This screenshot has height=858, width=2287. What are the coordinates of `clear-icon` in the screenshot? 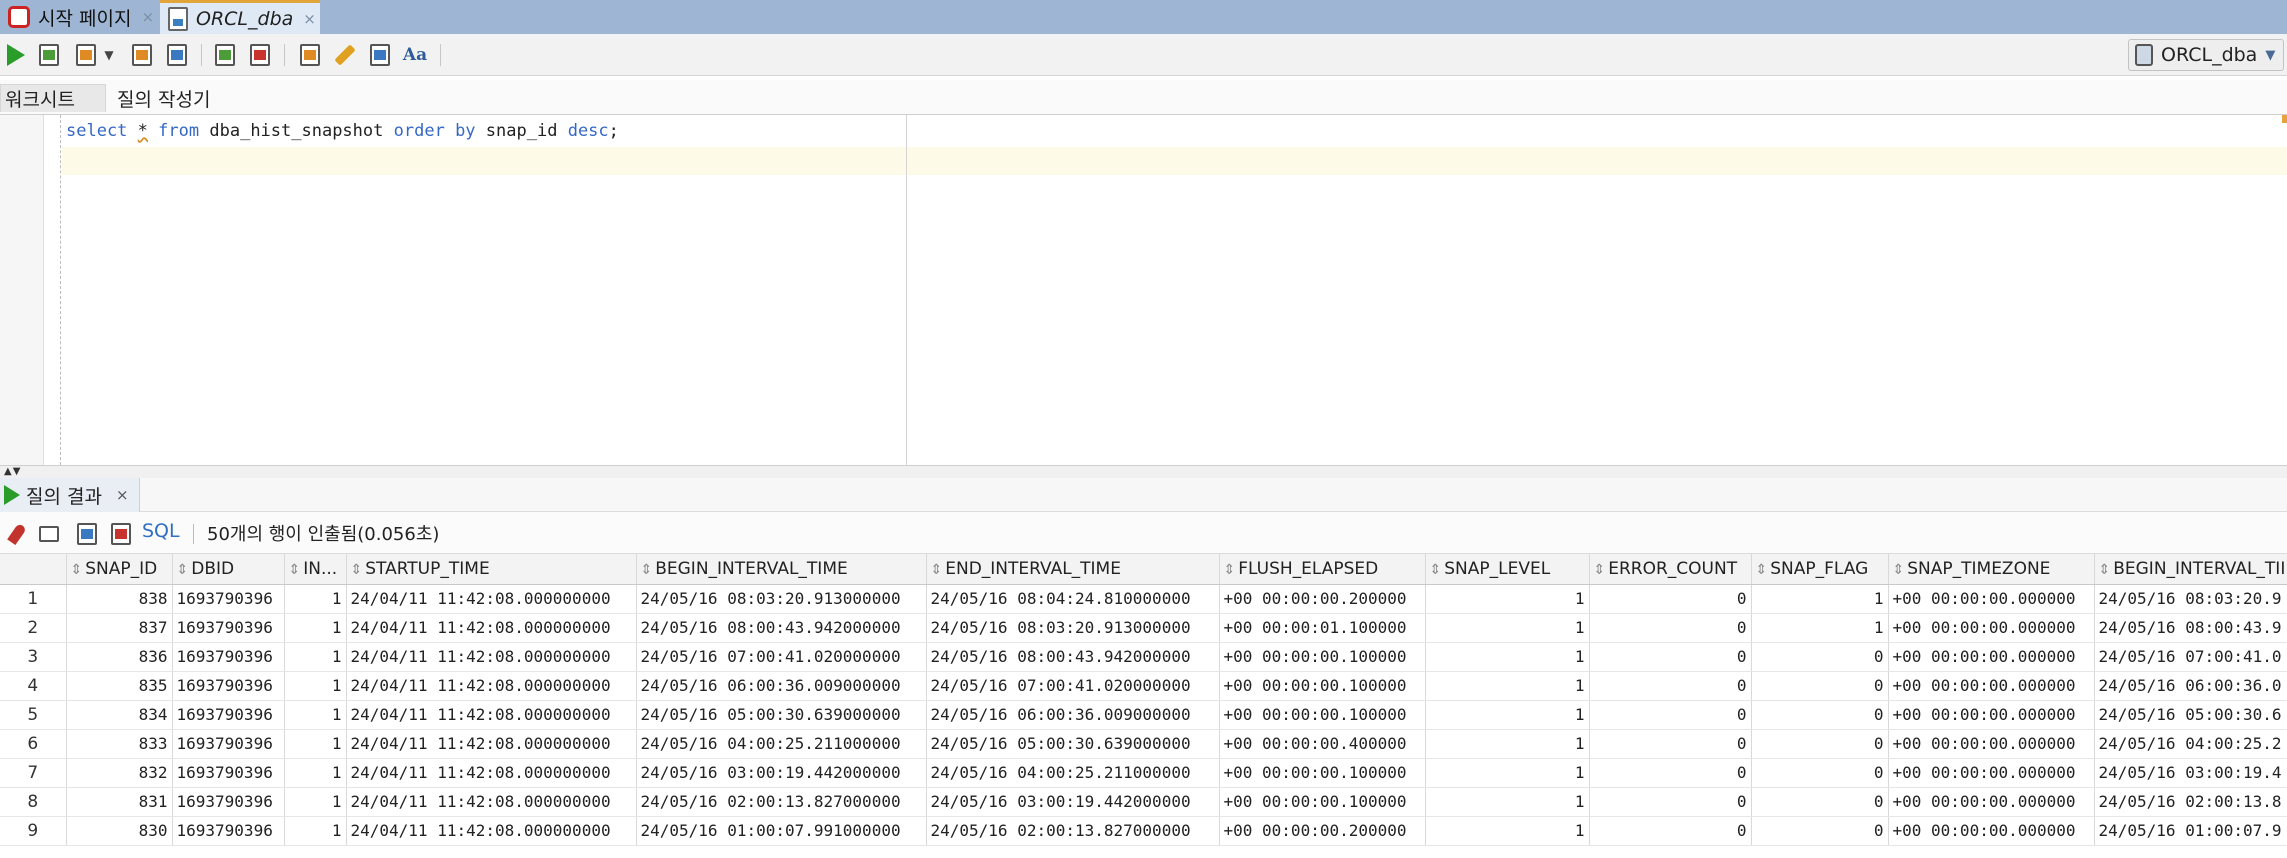 It's located at (345, 55).